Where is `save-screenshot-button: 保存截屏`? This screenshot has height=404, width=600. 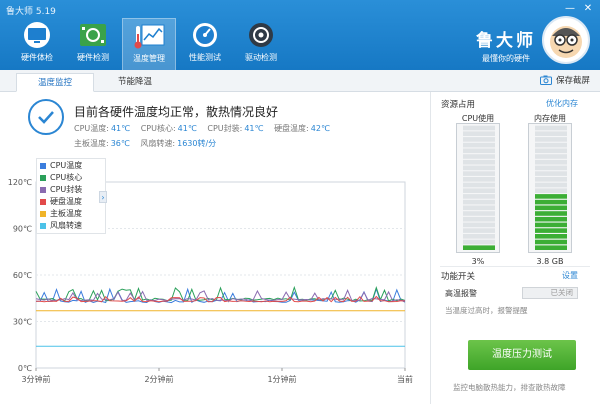
save-screenshot-button: 保存截屏 is located at coordinates (564, 80).